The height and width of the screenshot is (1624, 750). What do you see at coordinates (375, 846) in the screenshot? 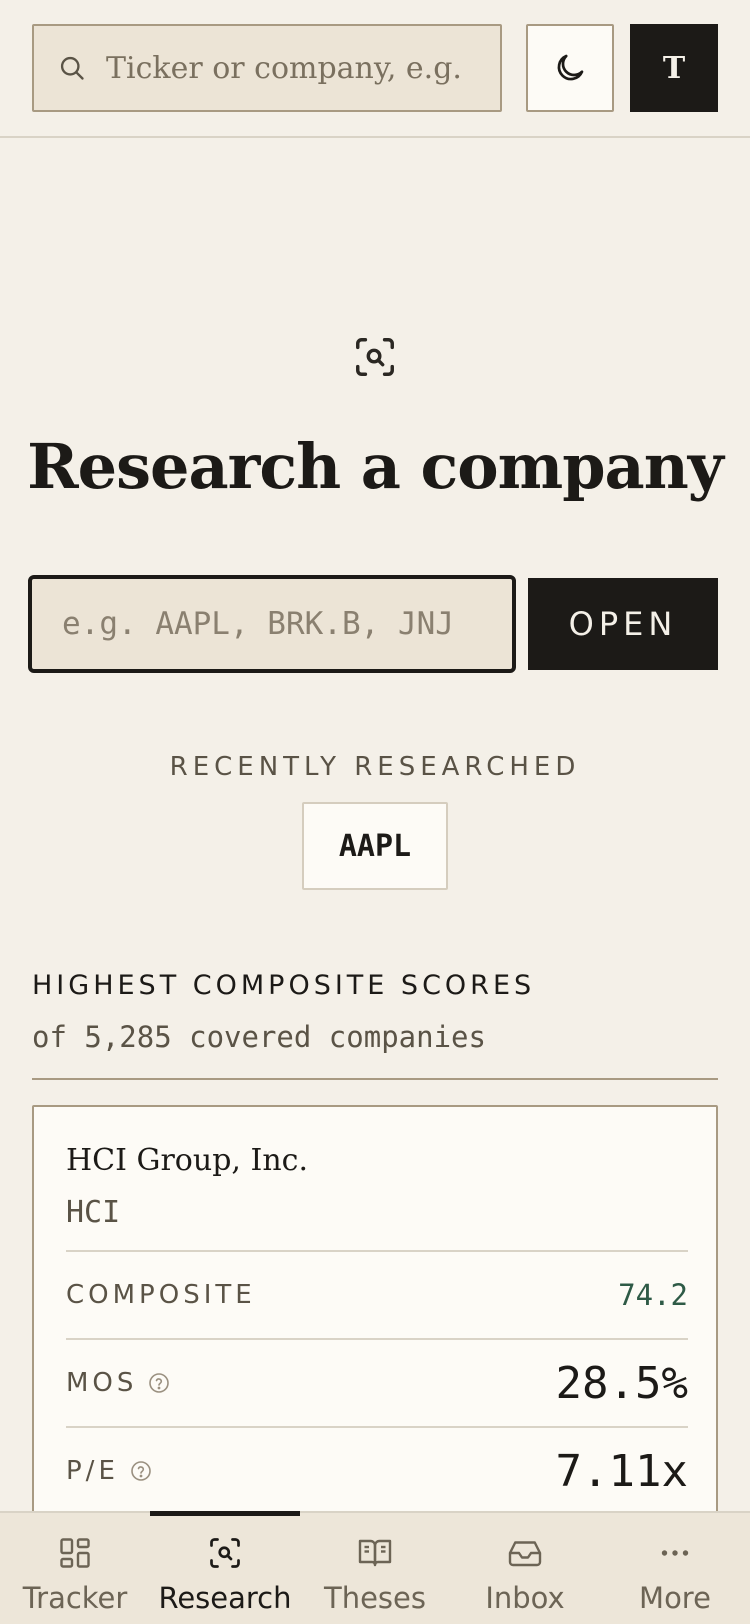
I see `recent-ticker-chip: AAPL` at bounding box center [375, 846].